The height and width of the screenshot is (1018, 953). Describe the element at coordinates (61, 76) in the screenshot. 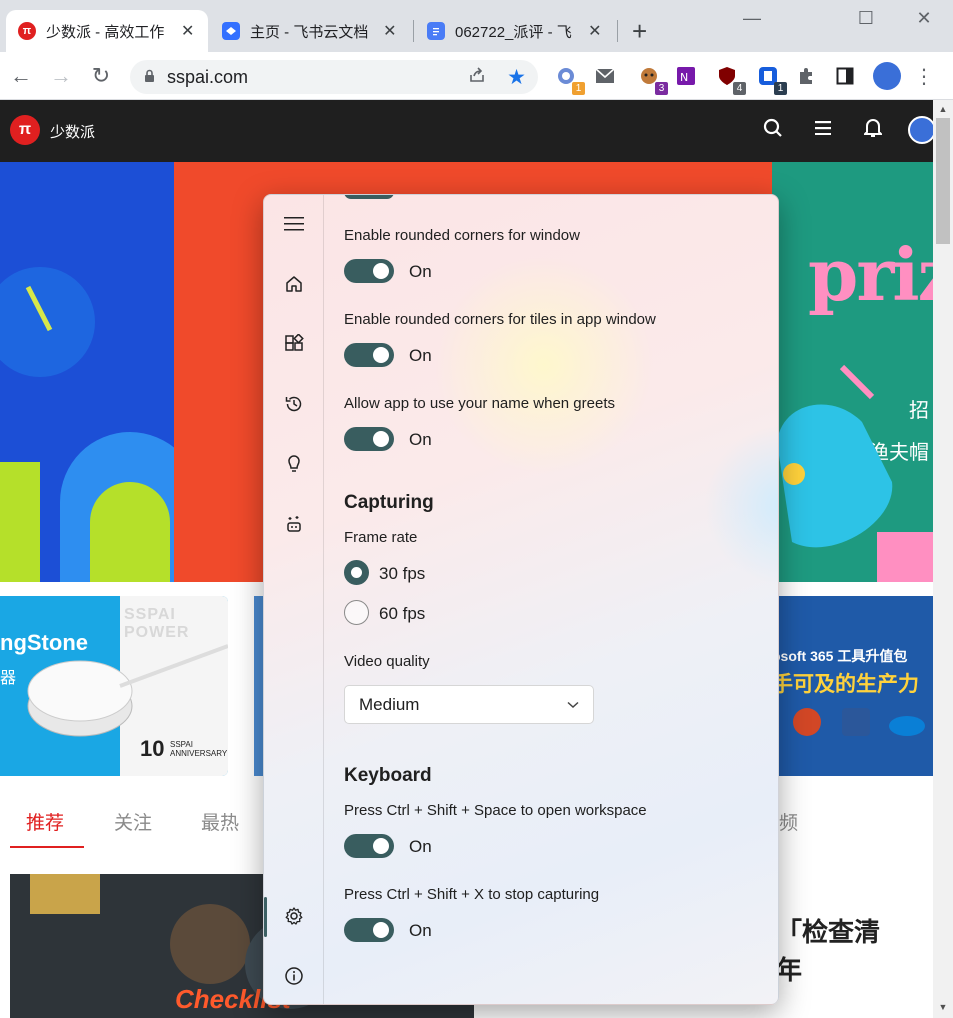

I see `forward-arrow-icon: →` at that location.